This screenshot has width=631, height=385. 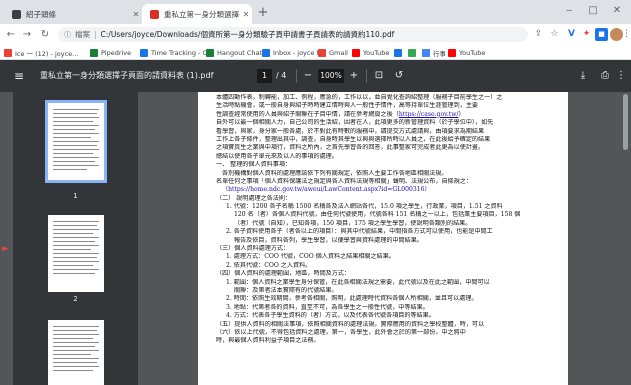 What do you see at coordinates (586, 34) in the screenshot?
I see `extension-icon: ✦` at bounding box center [586, 34].